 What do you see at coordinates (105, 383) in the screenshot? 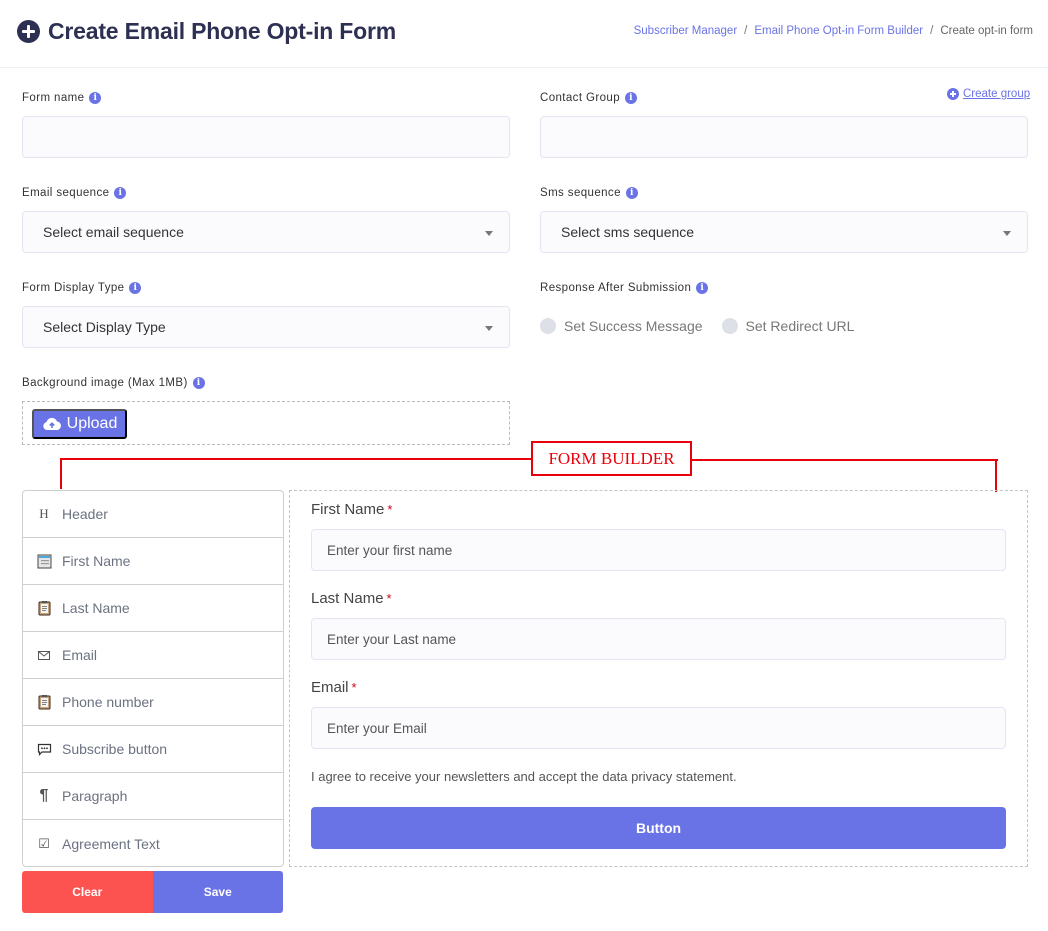
I see `background-image-label-text: Background image (Max 1MB)` at bounding box center [105, 383].